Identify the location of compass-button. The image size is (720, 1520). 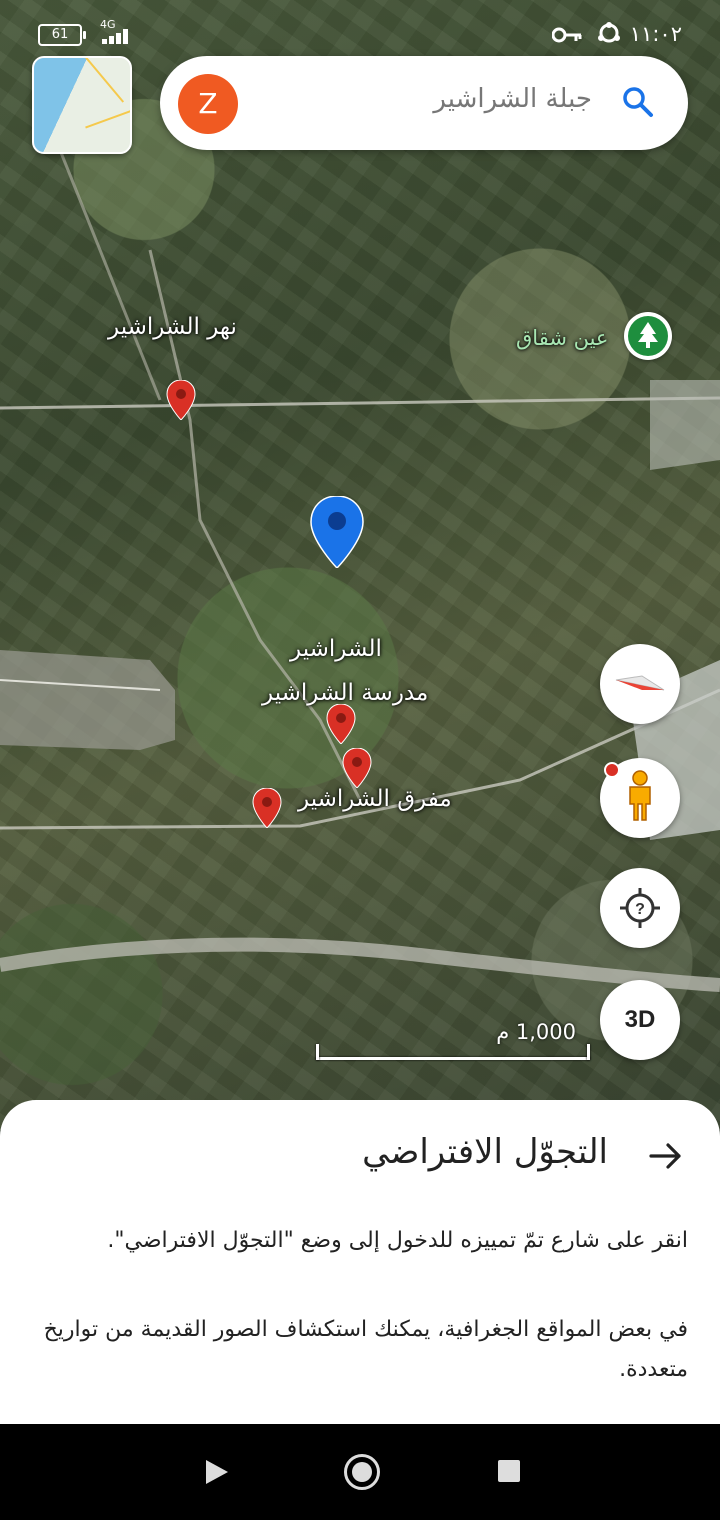
(640, 684).